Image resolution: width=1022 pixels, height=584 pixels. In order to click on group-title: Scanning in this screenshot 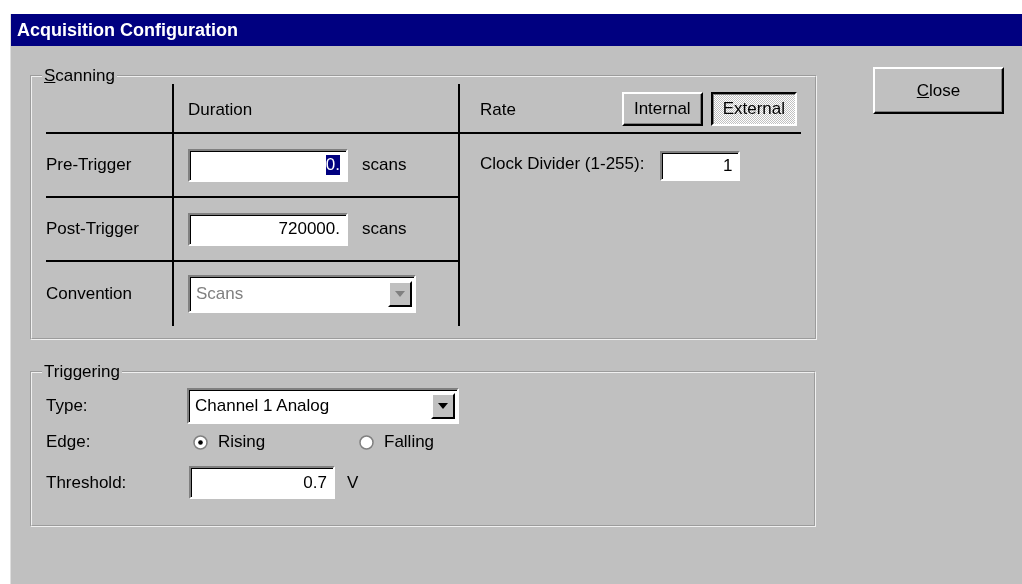, I will do `click(79, 76)`.